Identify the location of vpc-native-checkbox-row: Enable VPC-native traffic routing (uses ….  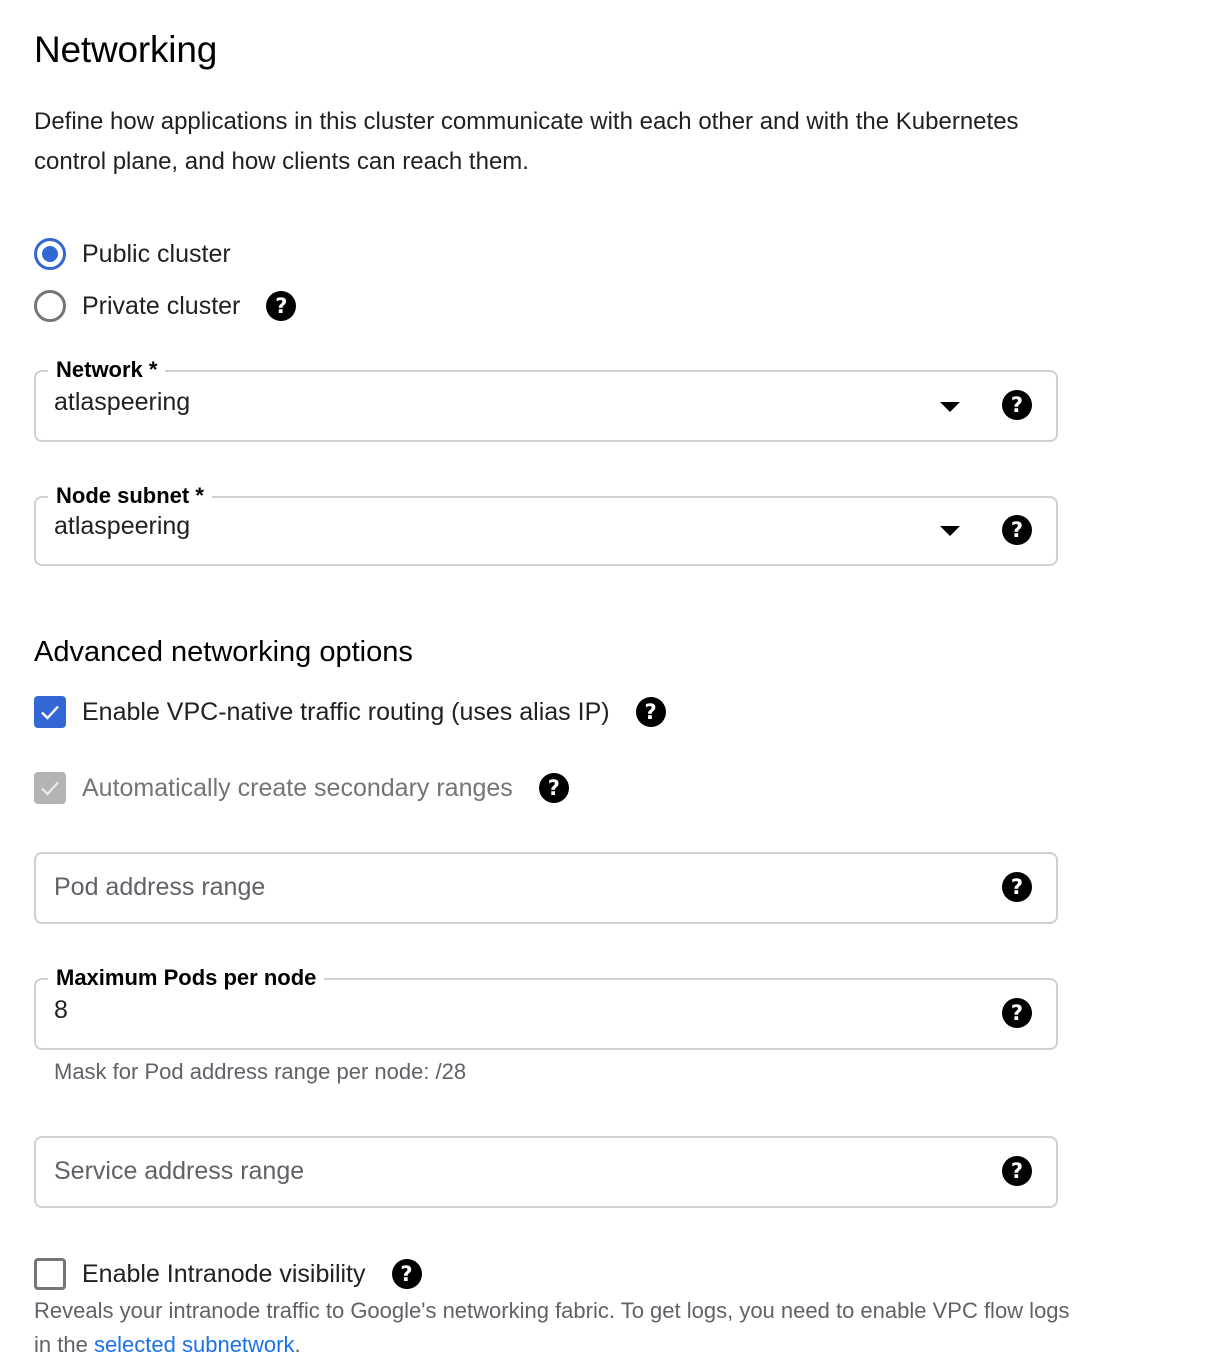
(350, 712).